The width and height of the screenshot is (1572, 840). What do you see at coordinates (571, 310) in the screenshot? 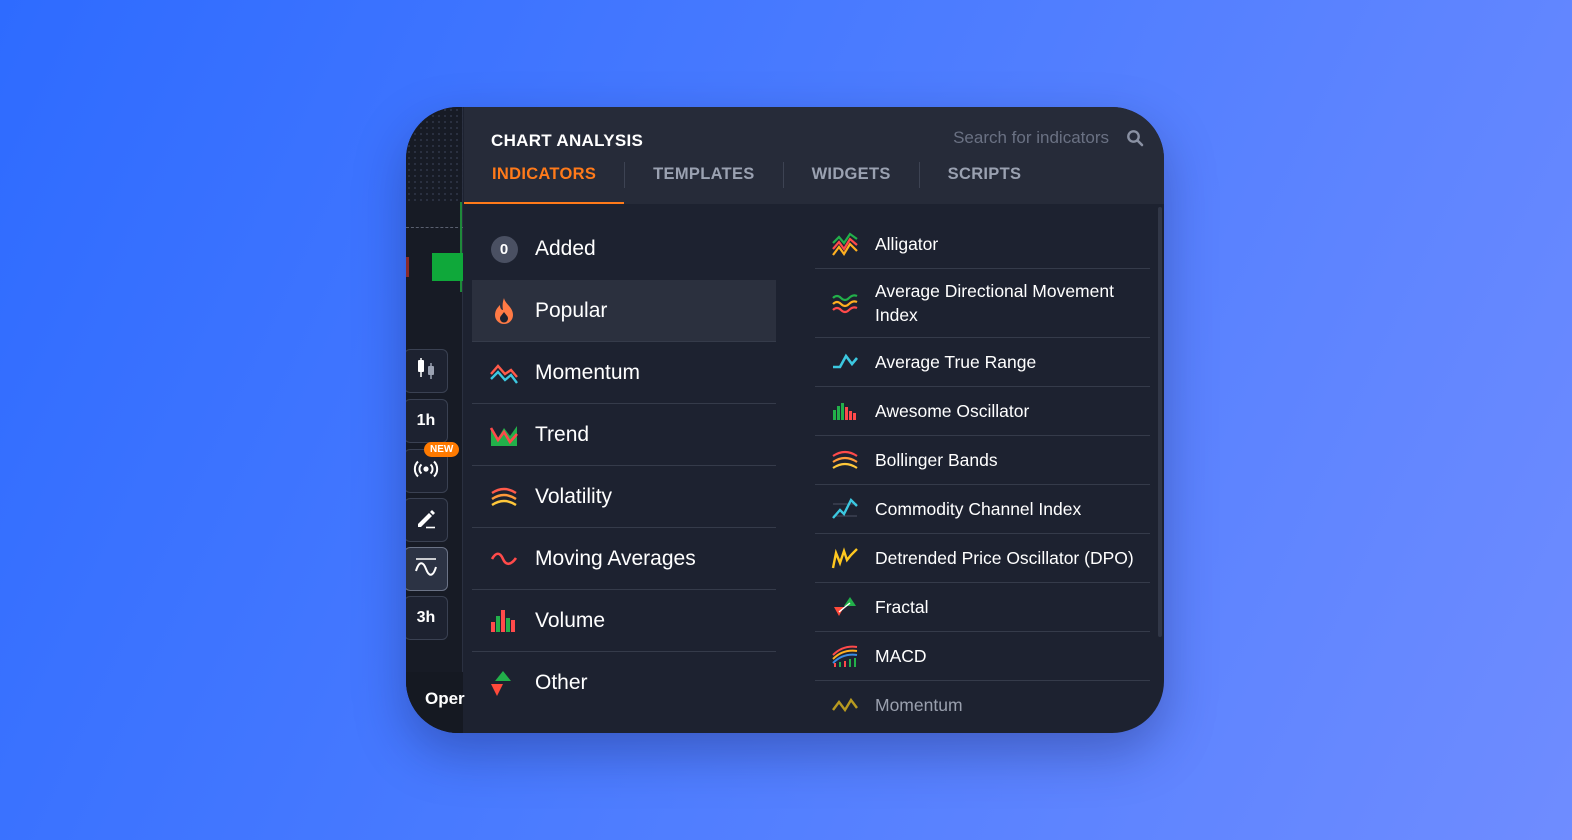
I see `category-label: Popular` at bounding box center [571, 310].